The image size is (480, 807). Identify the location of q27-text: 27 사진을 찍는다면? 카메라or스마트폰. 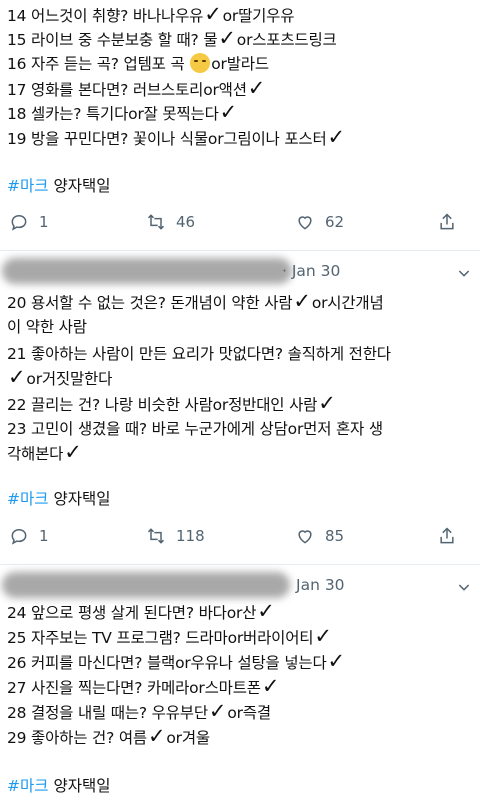
(134, 688).